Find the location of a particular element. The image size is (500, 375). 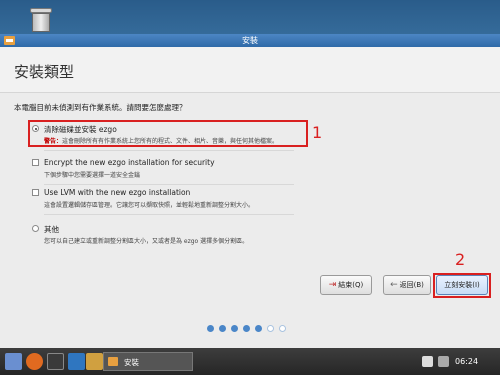

trash-icon is located at coordinates (41, 20).